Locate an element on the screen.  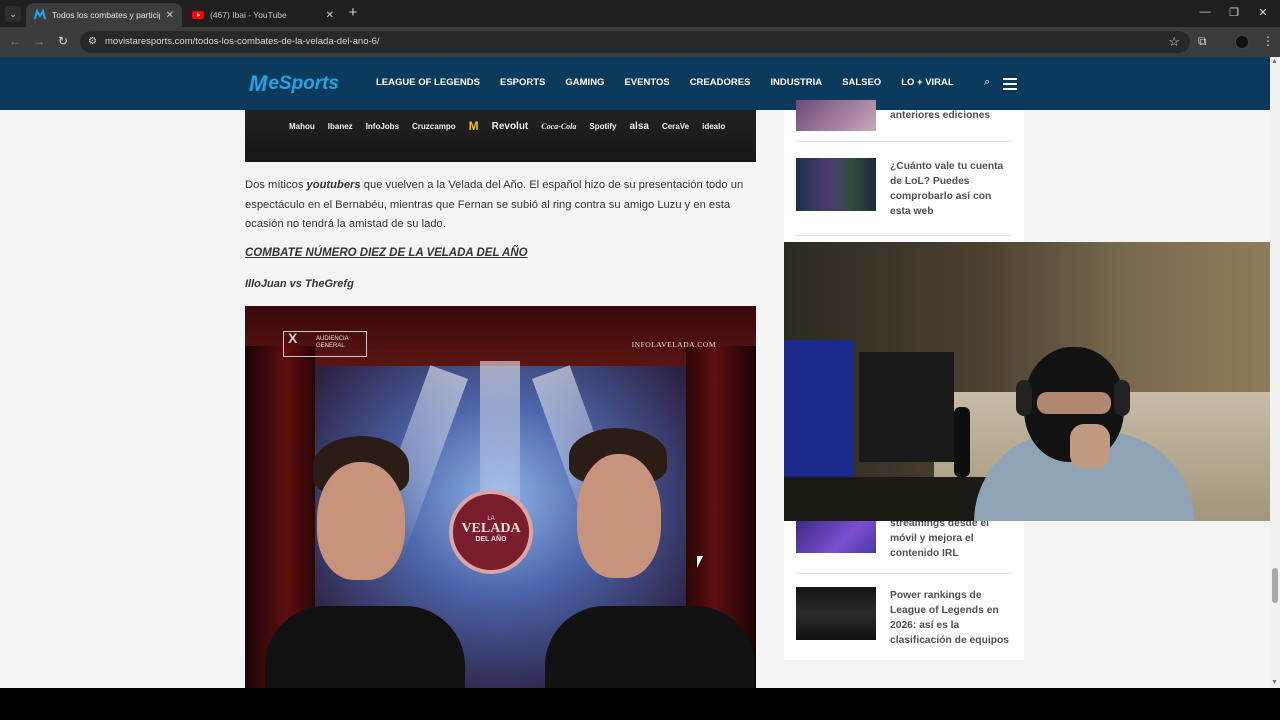
sponsor-logo: CeraVe is located at coordinates (675, 126).